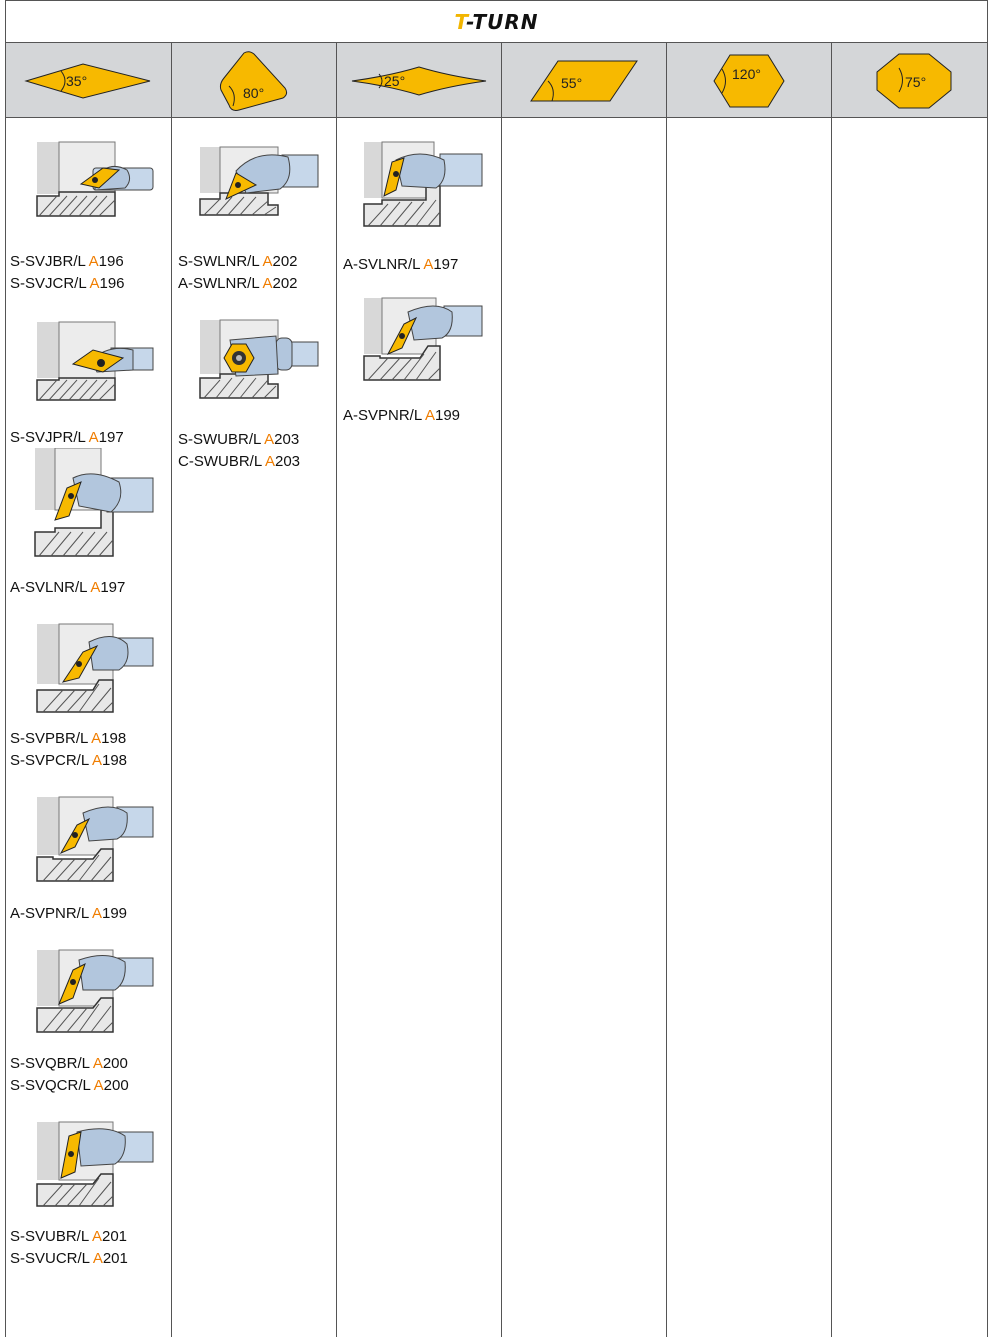  I want to click on shape-cell-120: 120°, so click(748, 80).